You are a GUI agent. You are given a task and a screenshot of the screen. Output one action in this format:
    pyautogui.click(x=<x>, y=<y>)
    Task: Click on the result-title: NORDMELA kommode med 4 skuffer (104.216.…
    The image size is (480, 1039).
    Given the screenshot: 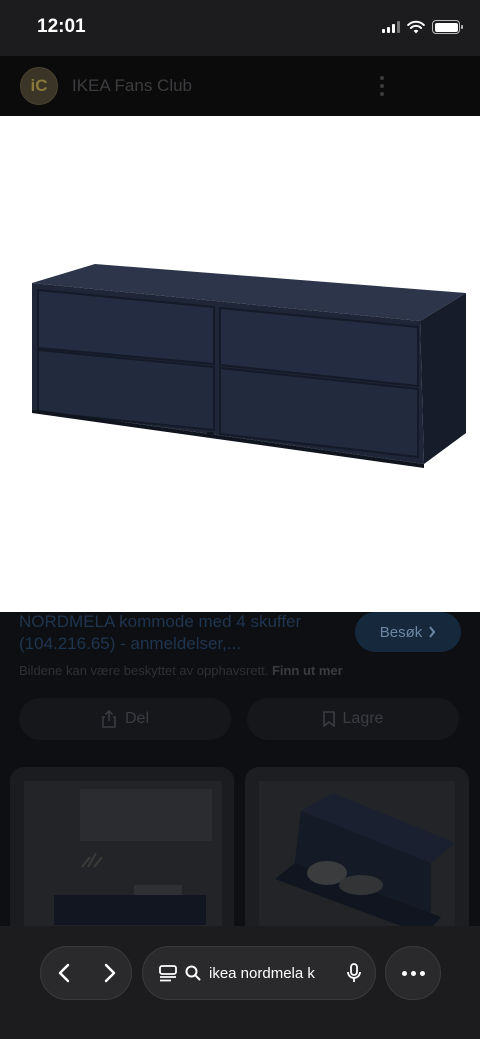 What is the action you would take?
    pyautogui.click(x=184, y=633)
    